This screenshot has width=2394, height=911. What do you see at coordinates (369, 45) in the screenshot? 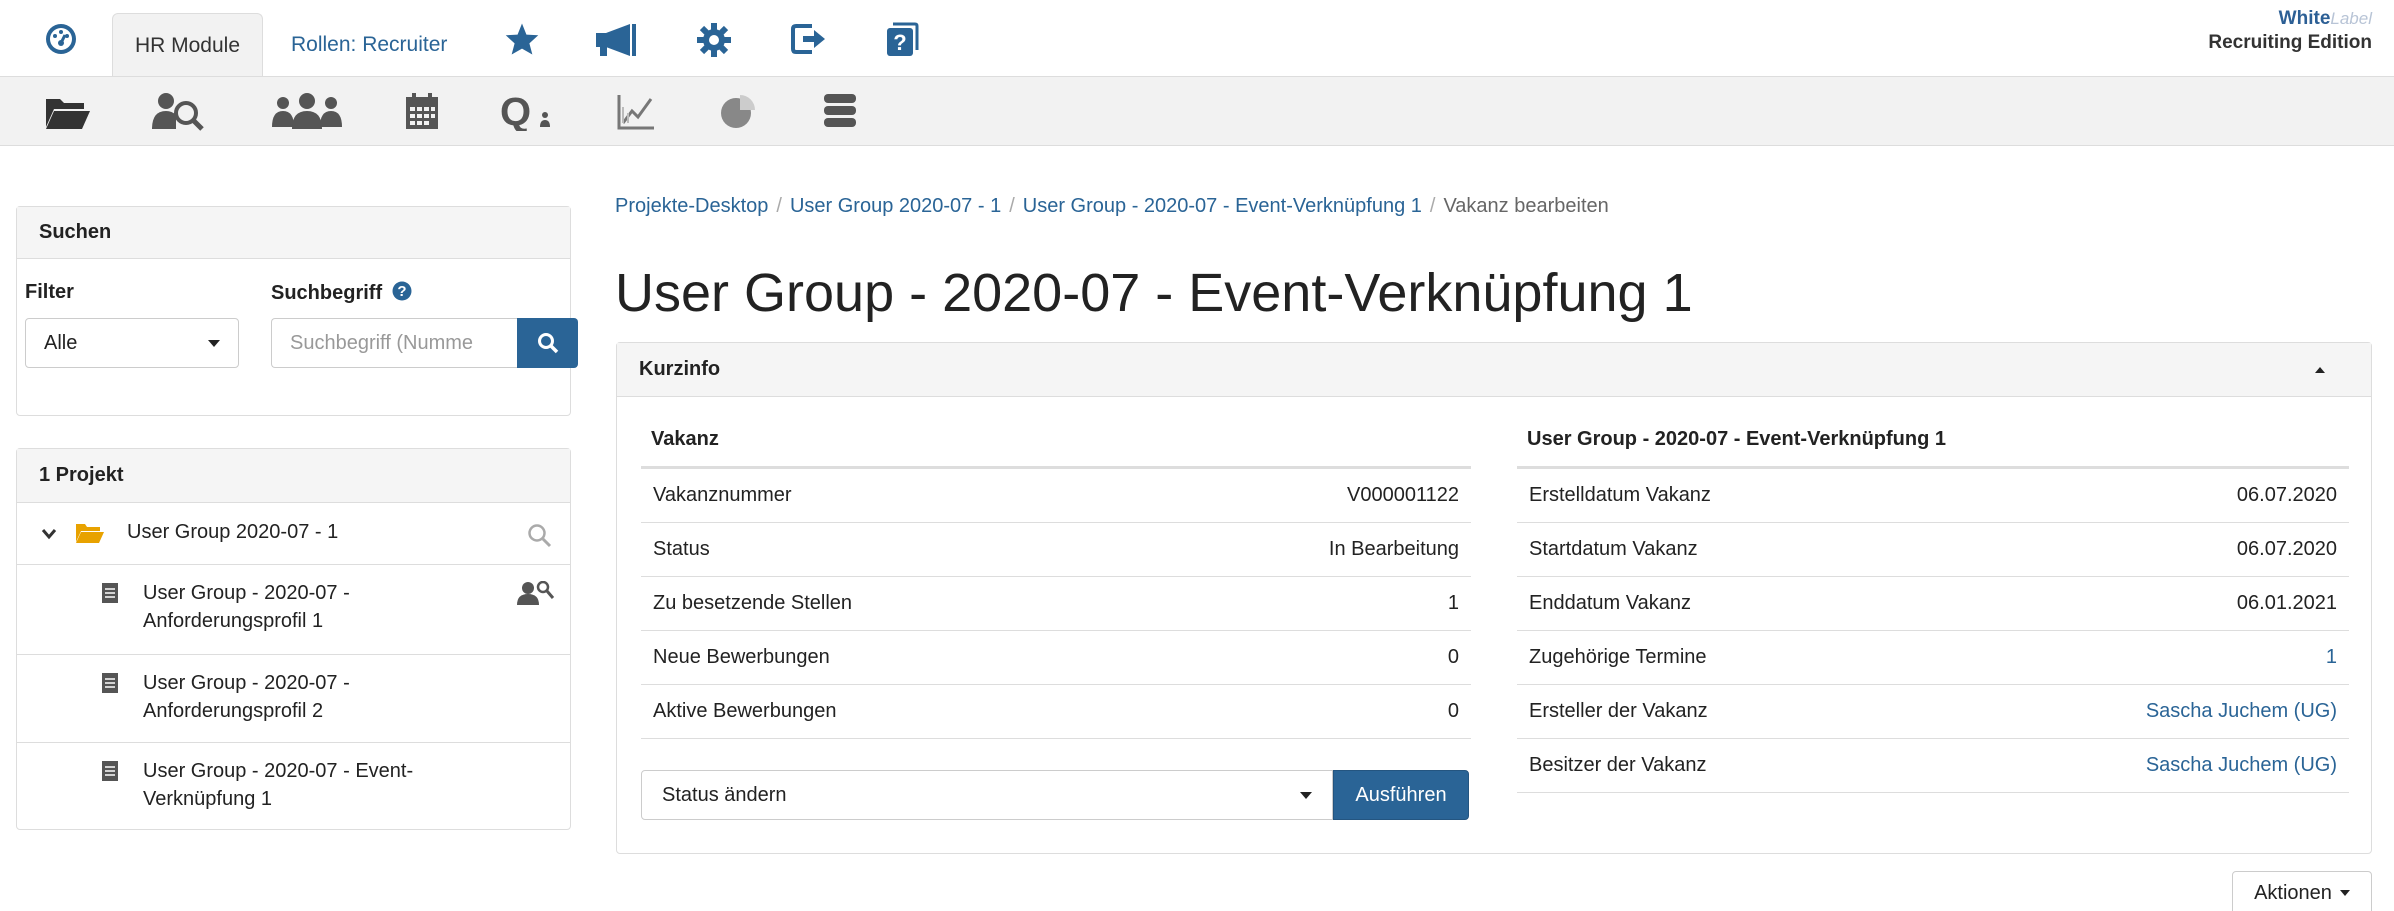
I see `tab-roles: Rollen: Recruiter` at bounding box center [369, 45].